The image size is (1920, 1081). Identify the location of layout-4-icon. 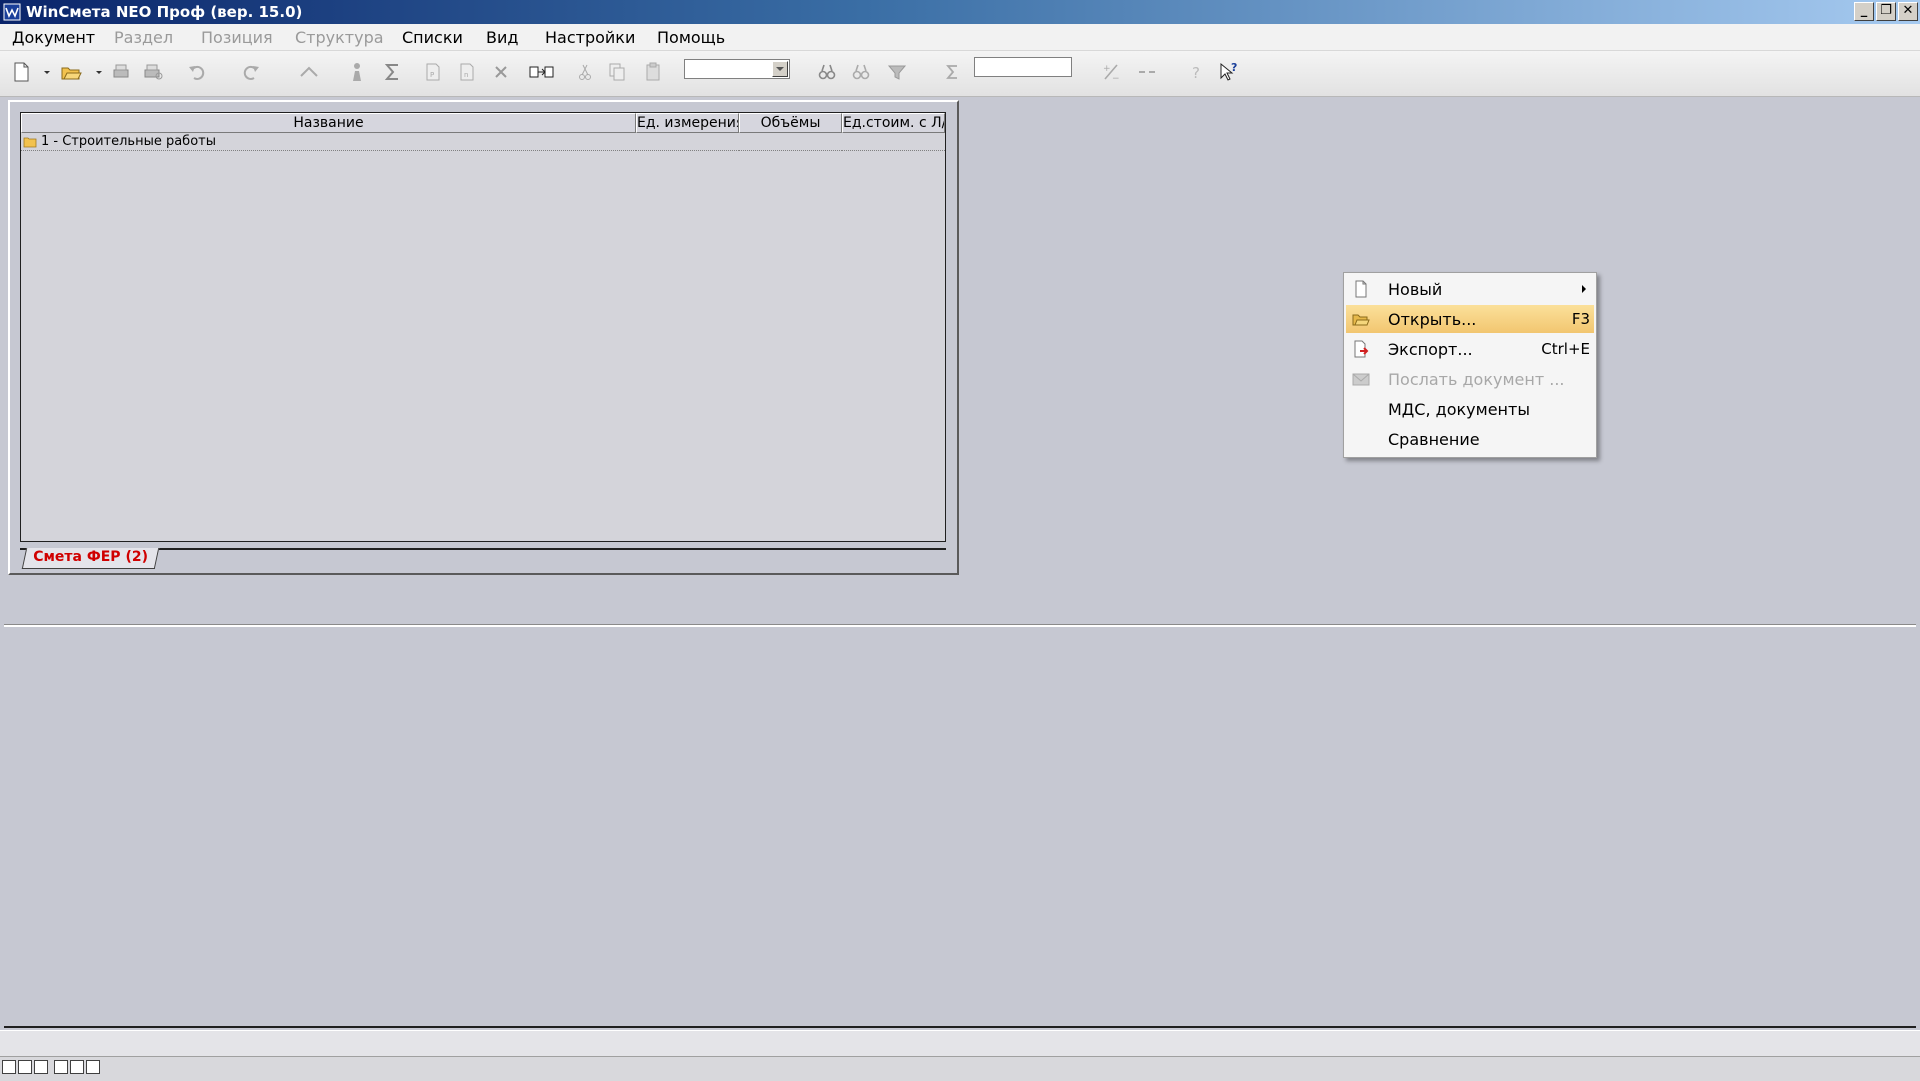
(61, 1067).